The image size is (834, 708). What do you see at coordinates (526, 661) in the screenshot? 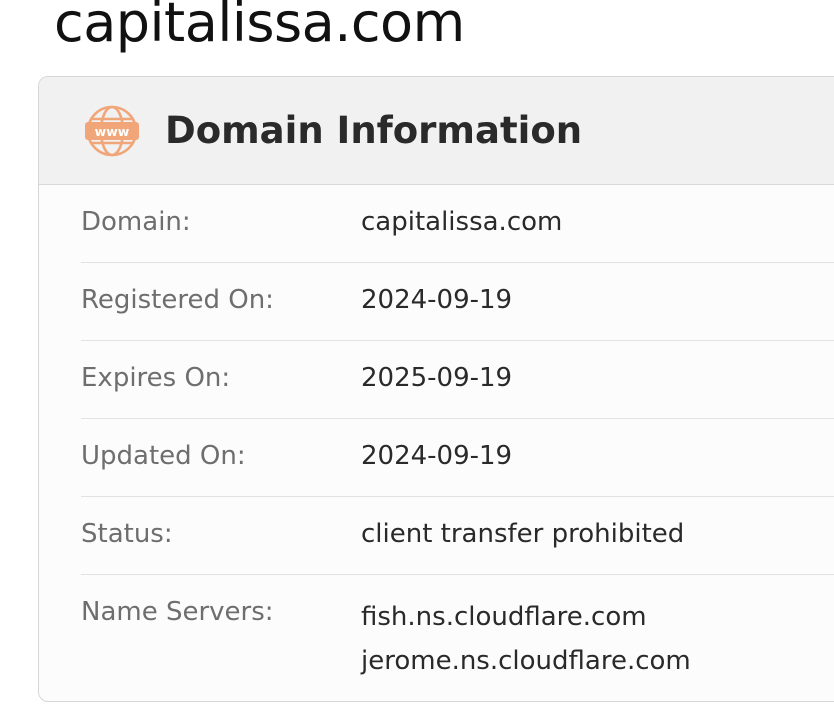
I see `name-server-item: jerome.ns.cloudflare.com` at bounding box center [526, 661].